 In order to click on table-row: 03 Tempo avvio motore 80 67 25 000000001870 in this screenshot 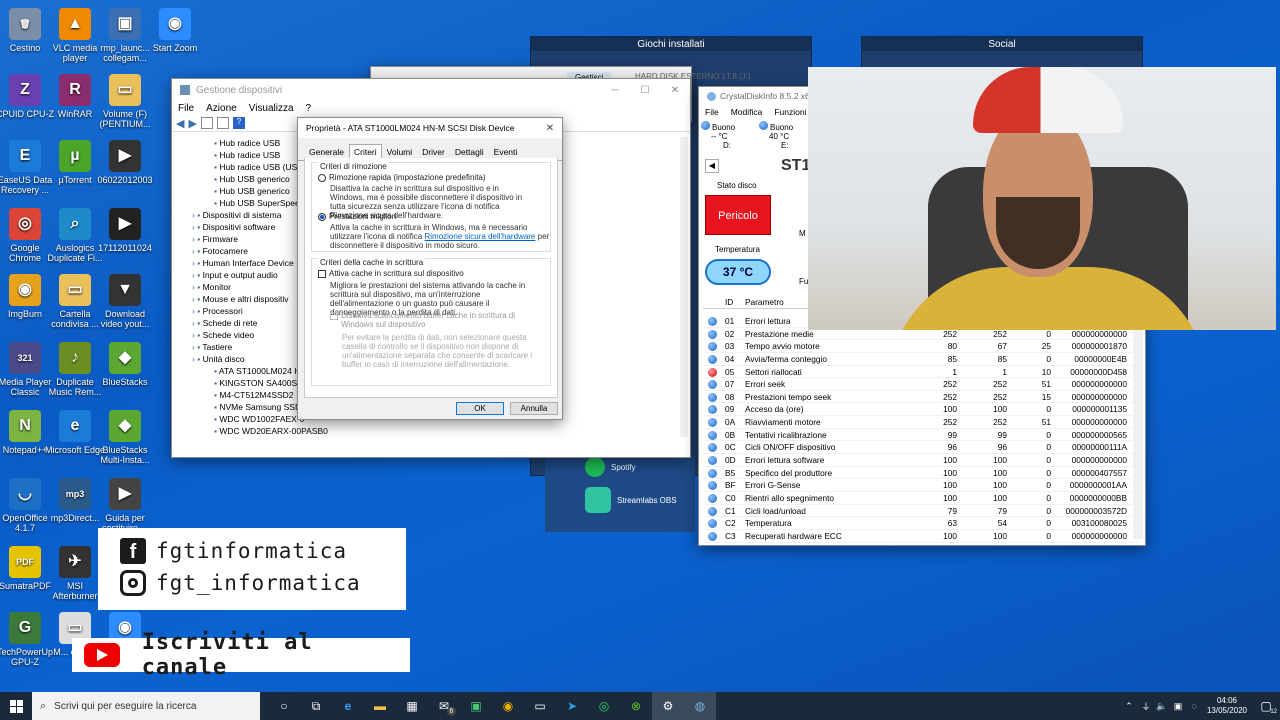, I will do `click(921, 346)`.